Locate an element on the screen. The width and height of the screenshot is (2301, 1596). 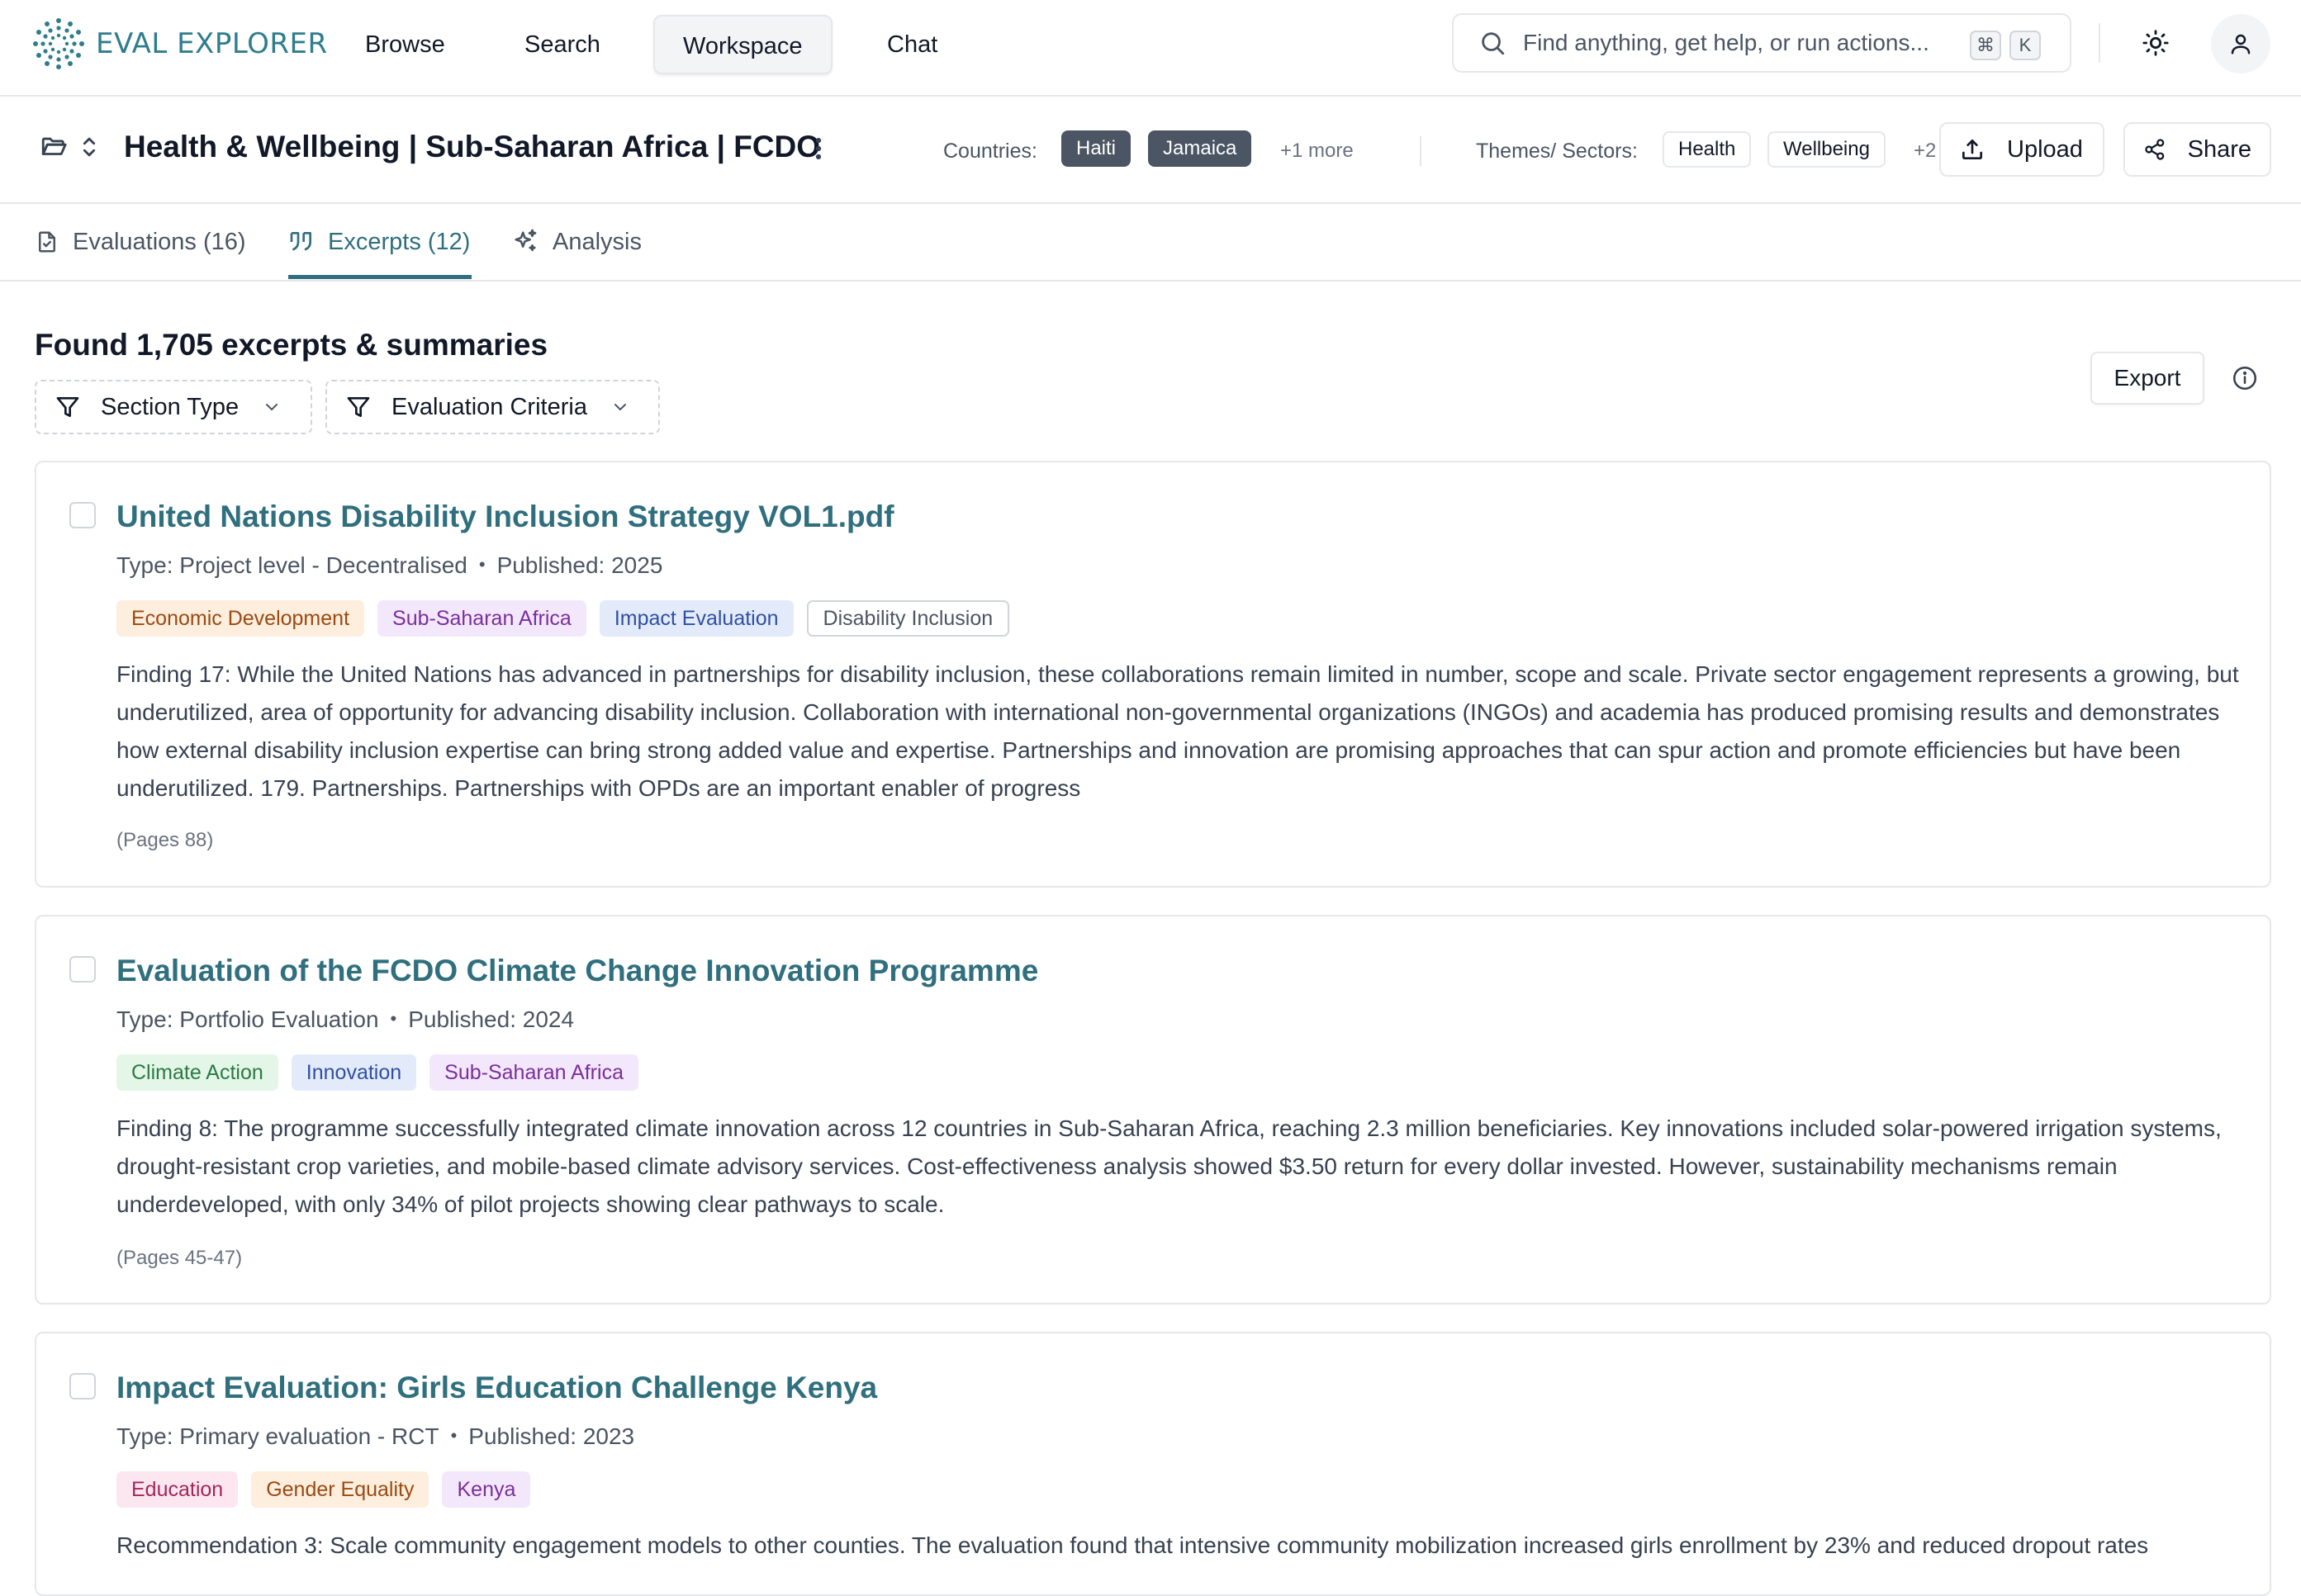
more-vertical-icon is located at coordinates (818, 148).